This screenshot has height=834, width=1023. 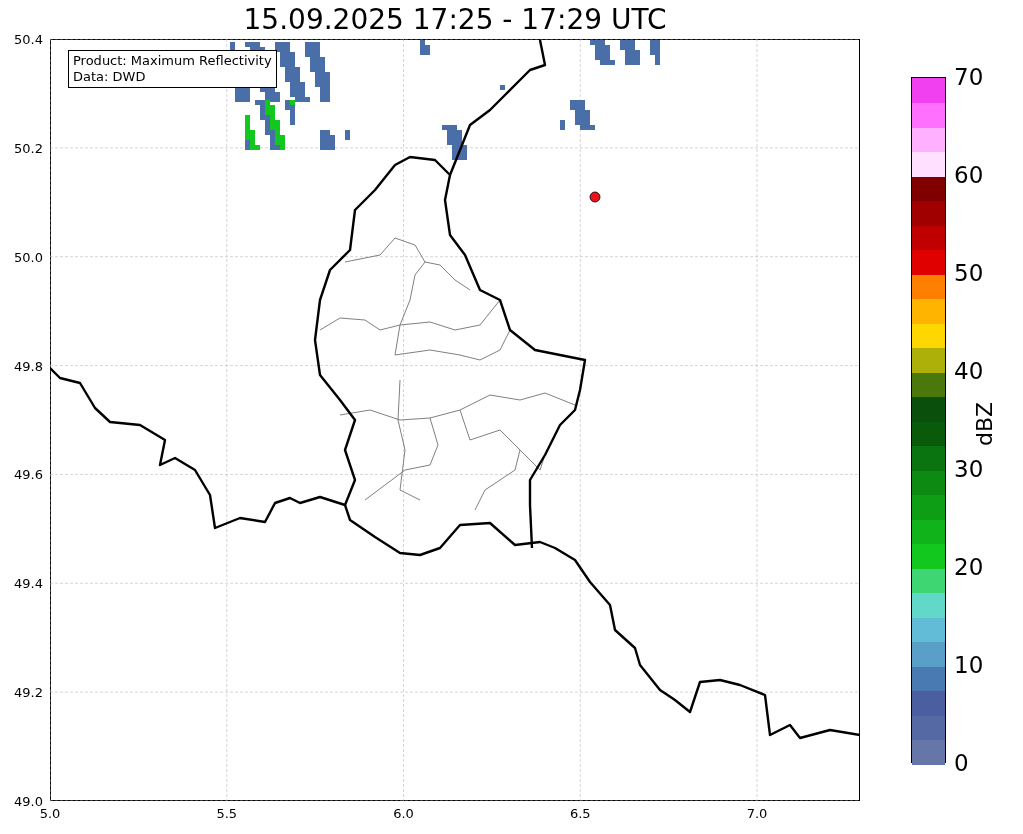 I want to click on y-tick-label: 49.8, so click(x=28, y=366).